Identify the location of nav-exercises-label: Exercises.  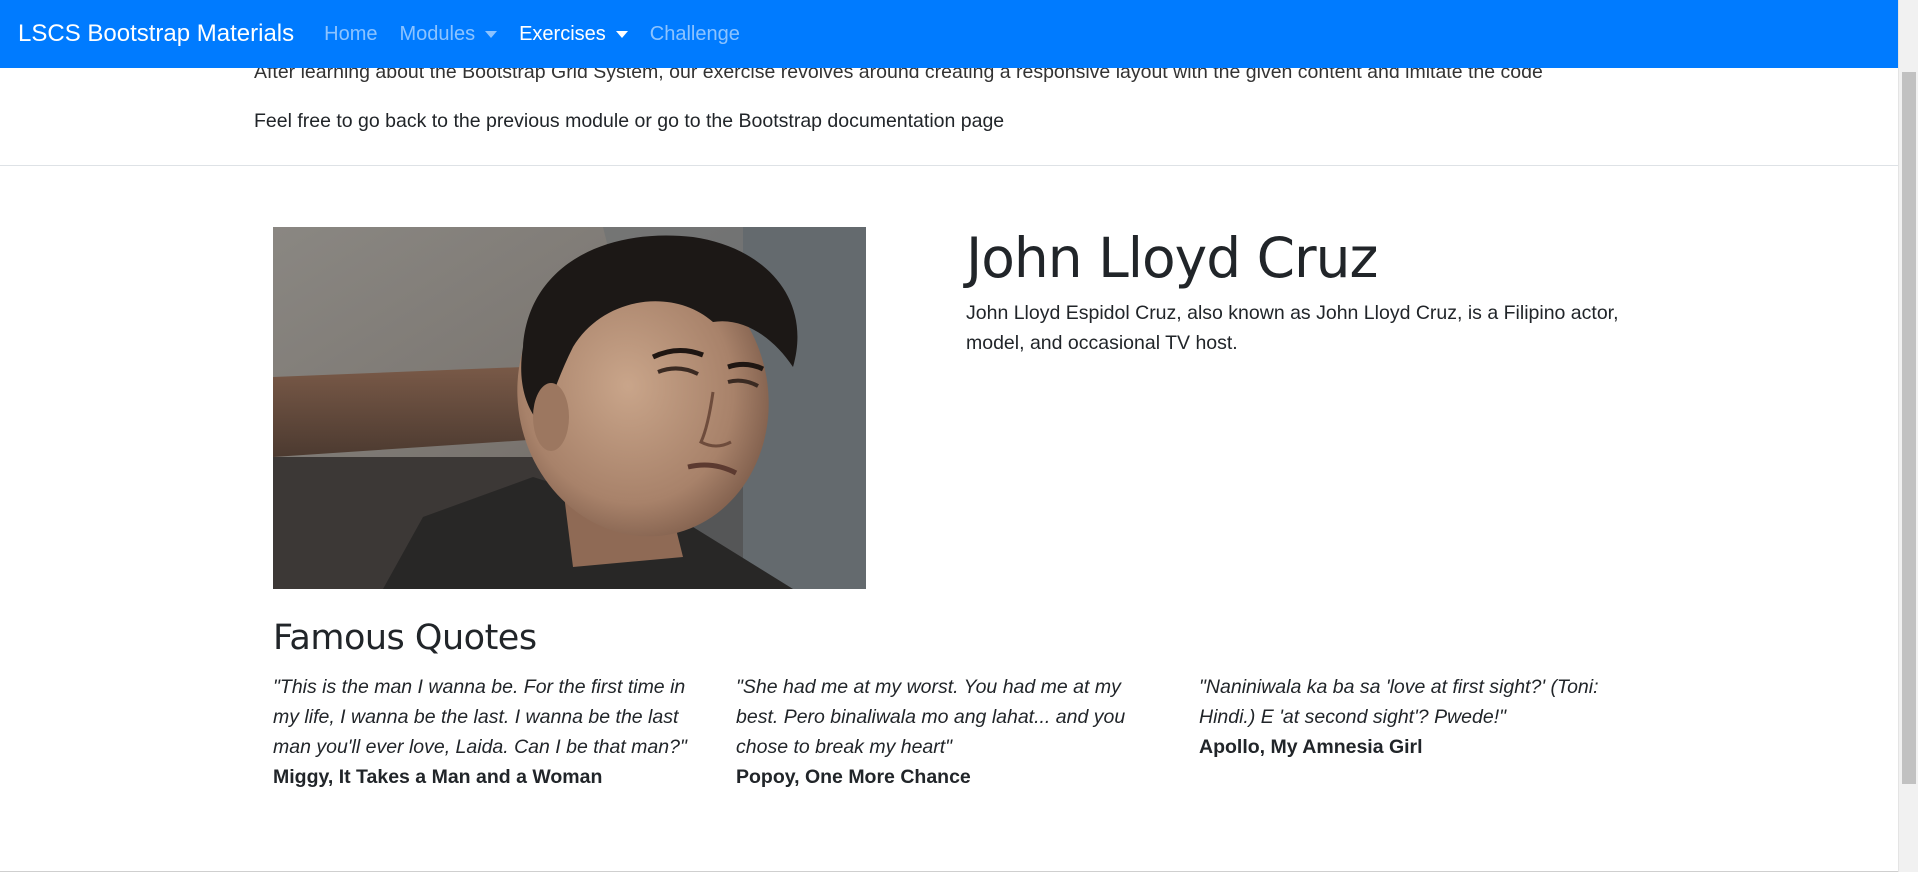
(562, 33).